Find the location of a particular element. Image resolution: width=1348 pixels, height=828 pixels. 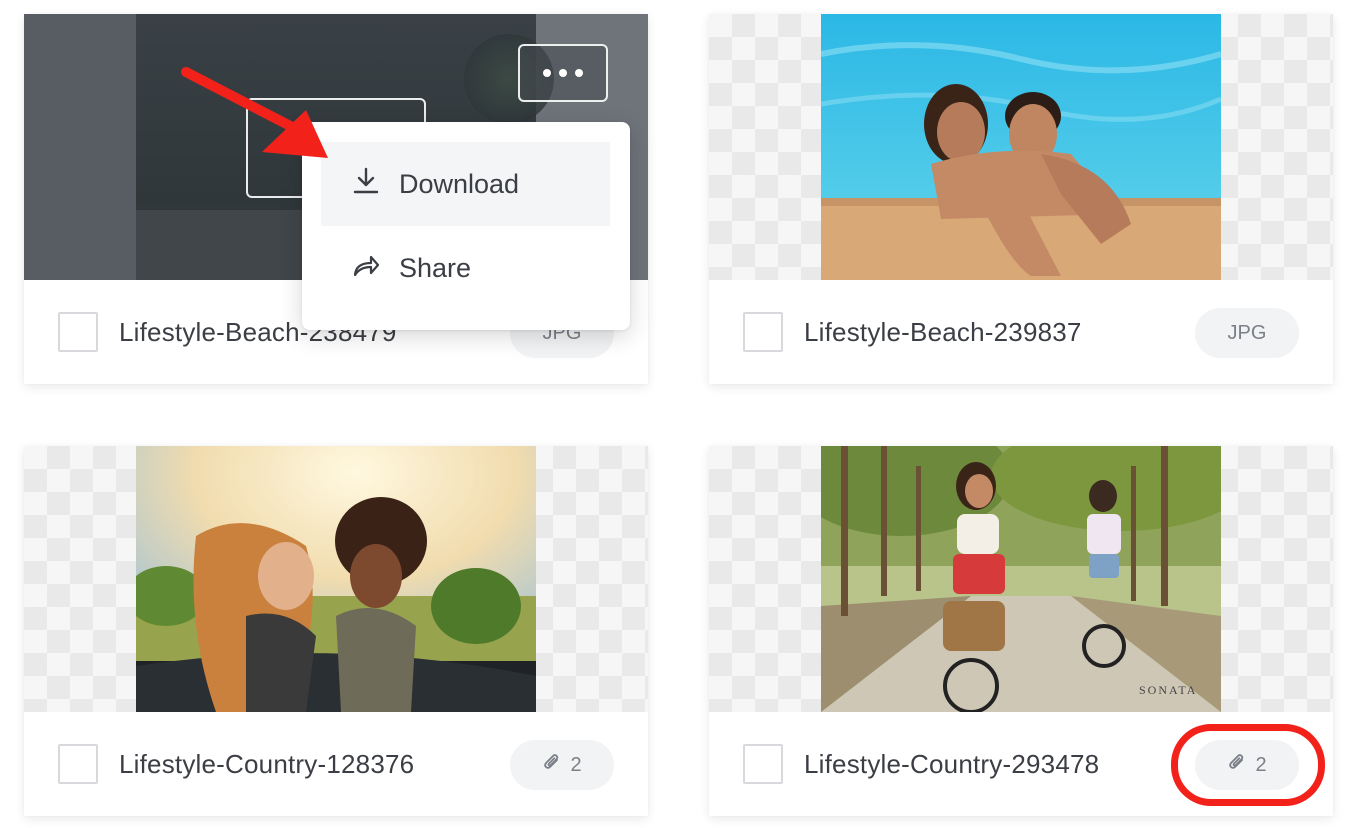

pool-couple-photo is located at coordinates (1021, 147).